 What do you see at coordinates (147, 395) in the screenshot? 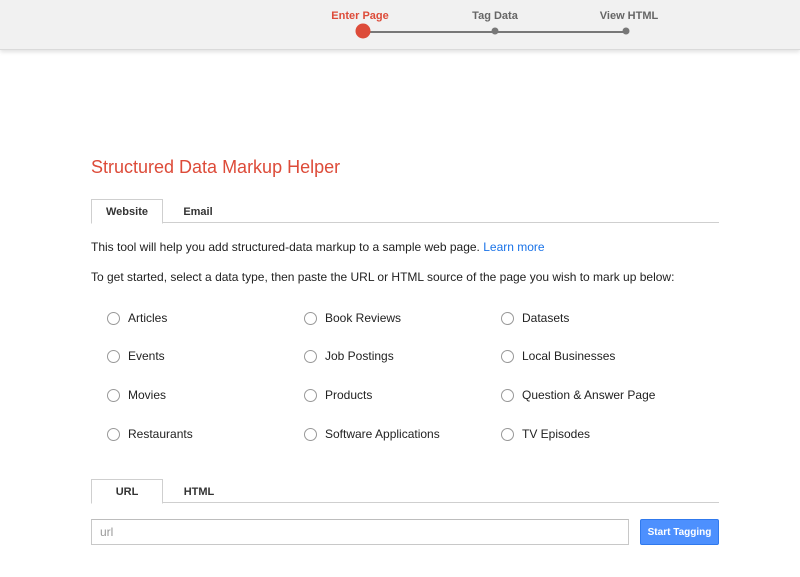
I see `radio-label-movies: Movies` at bounding box center [147, 395].